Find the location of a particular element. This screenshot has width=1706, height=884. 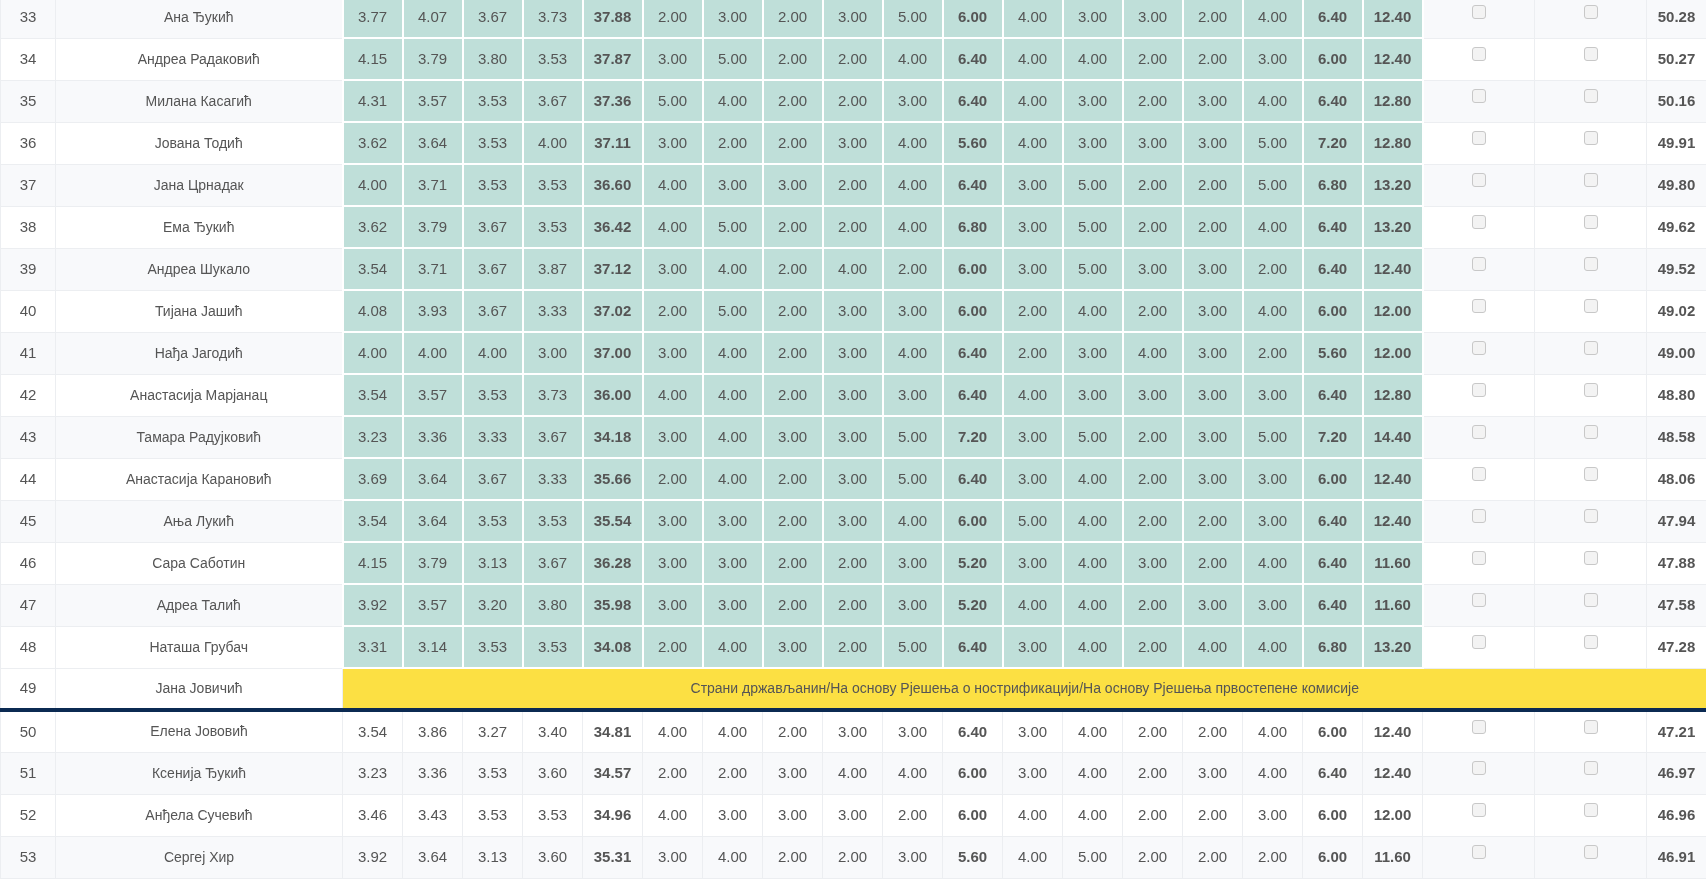

score-cell: 34.08 is located at coordinates (612, 647).